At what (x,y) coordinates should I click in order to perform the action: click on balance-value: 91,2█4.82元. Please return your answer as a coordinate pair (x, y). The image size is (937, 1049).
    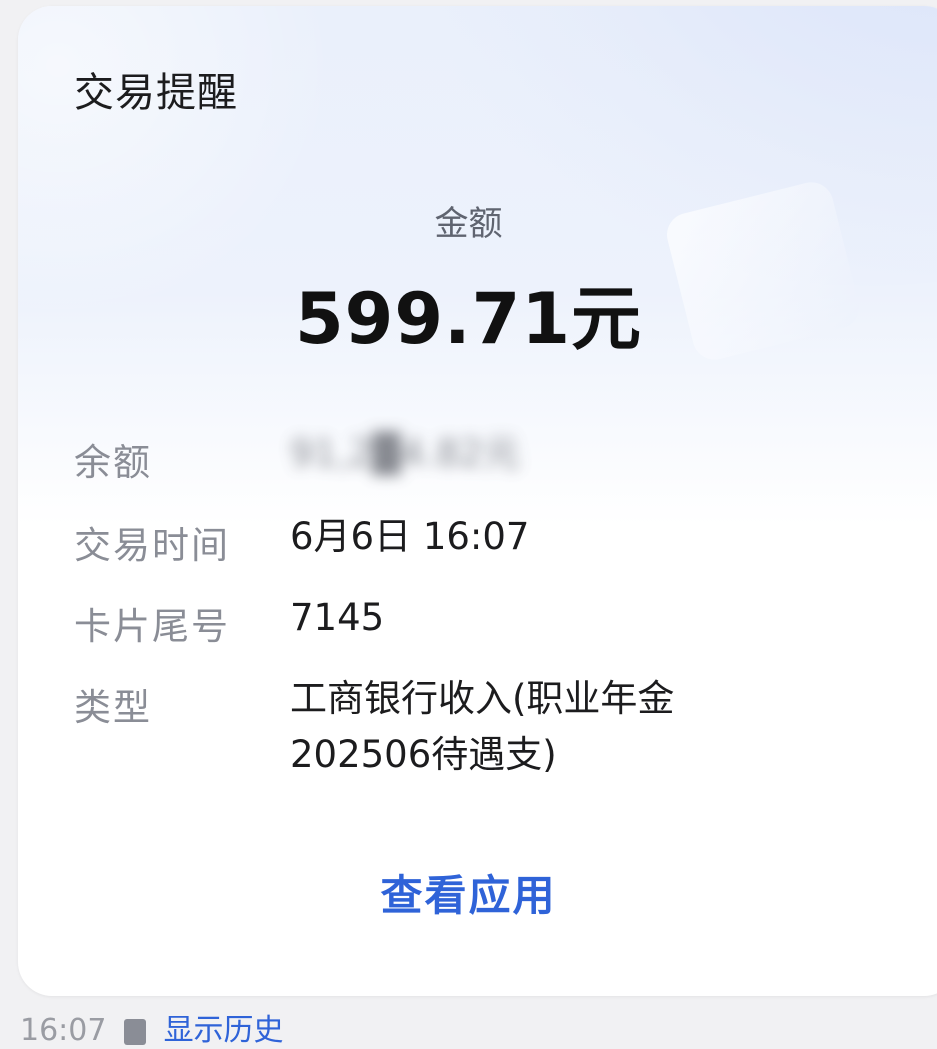
    Looking at the image, I should click on (405, 453).